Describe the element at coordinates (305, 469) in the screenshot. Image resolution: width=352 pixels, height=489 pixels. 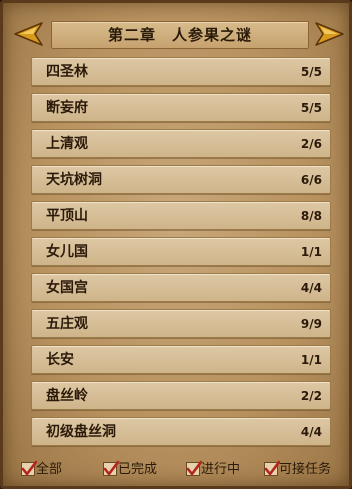
I see `filter-label: 可接任务` at that location.